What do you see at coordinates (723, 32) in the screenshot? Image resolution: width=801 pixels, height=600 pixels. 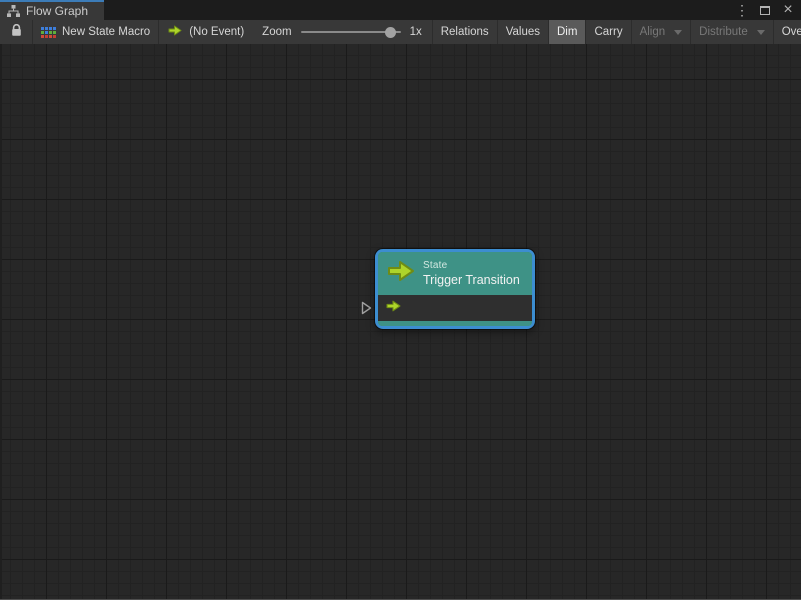 I see `distribute-label: Distribute` at bounding box center [723, 32].